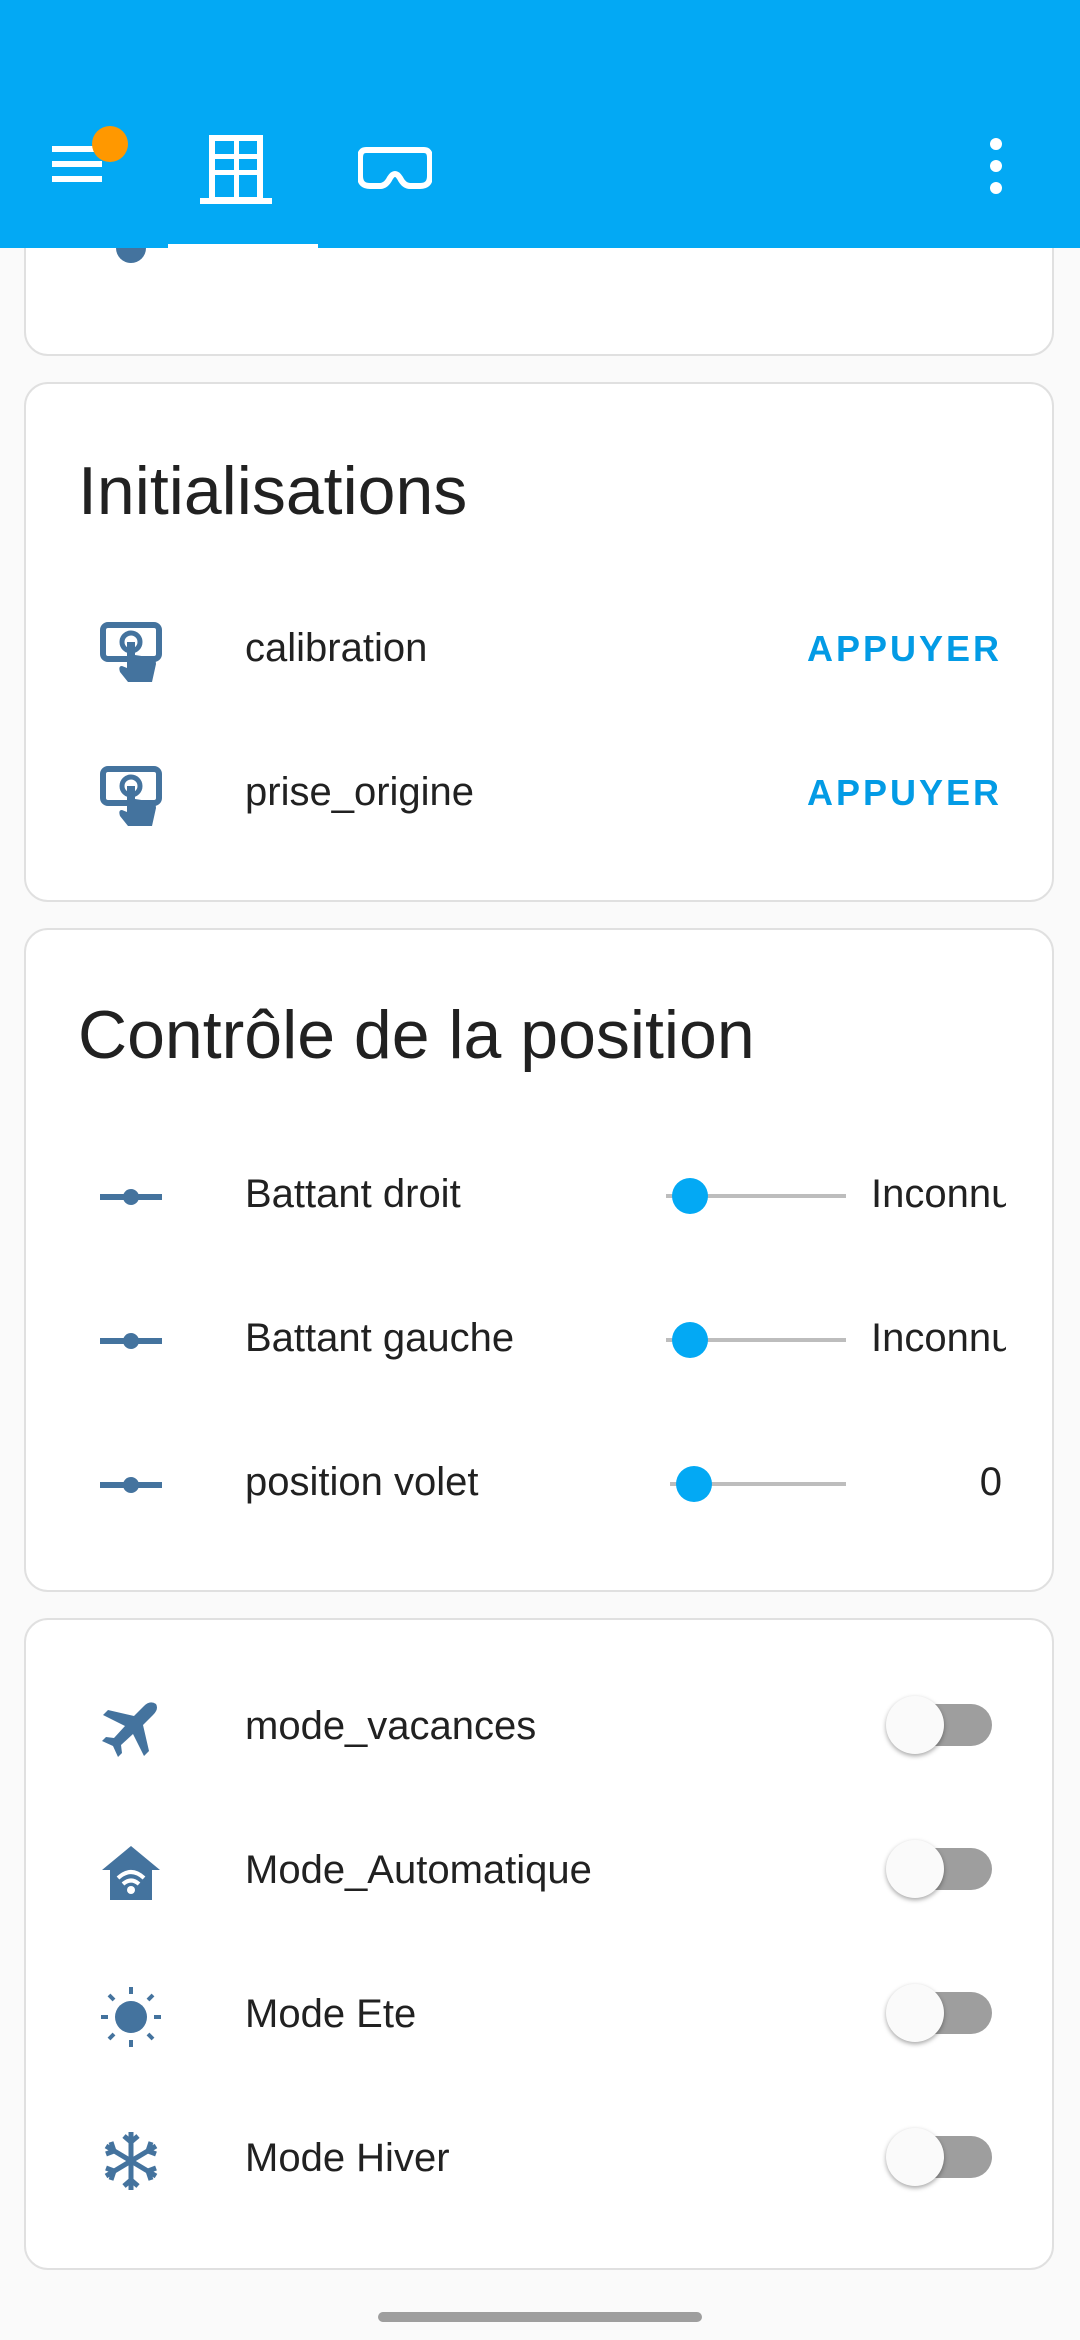 This screenshot has width=1080, height=2340. I want to click on entity-row-position-volet: position volet 0, so click(539, 1482).